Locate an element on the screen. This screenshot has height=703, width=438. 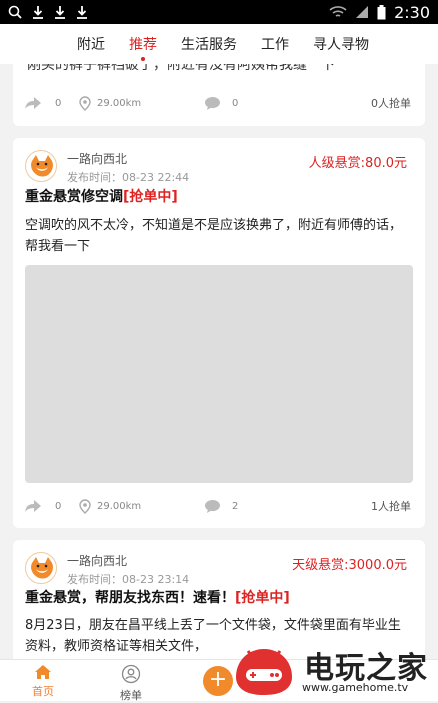
post-title: 重金悬赏修空调[抢单中] is located at coordinates (101, 197).